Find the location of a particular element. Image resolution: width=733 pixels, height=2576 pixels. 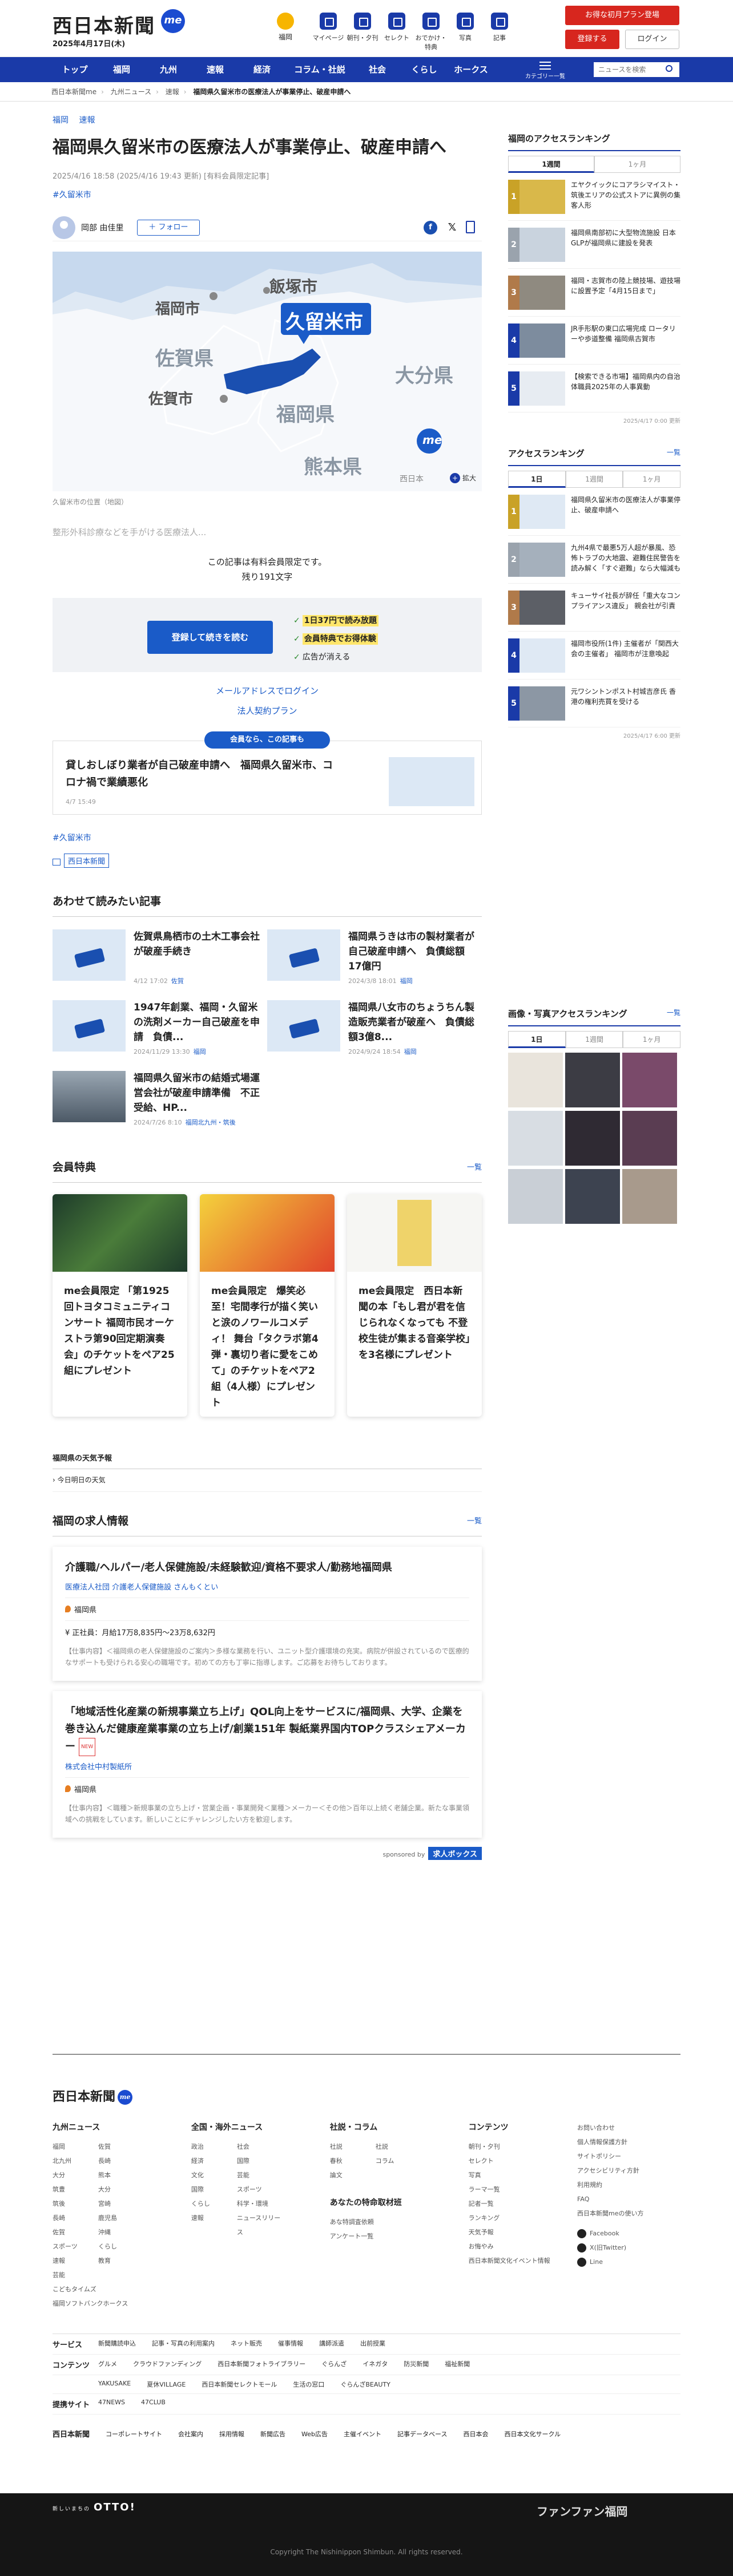

zoom-icon: + is located at coordinates (454, 478).